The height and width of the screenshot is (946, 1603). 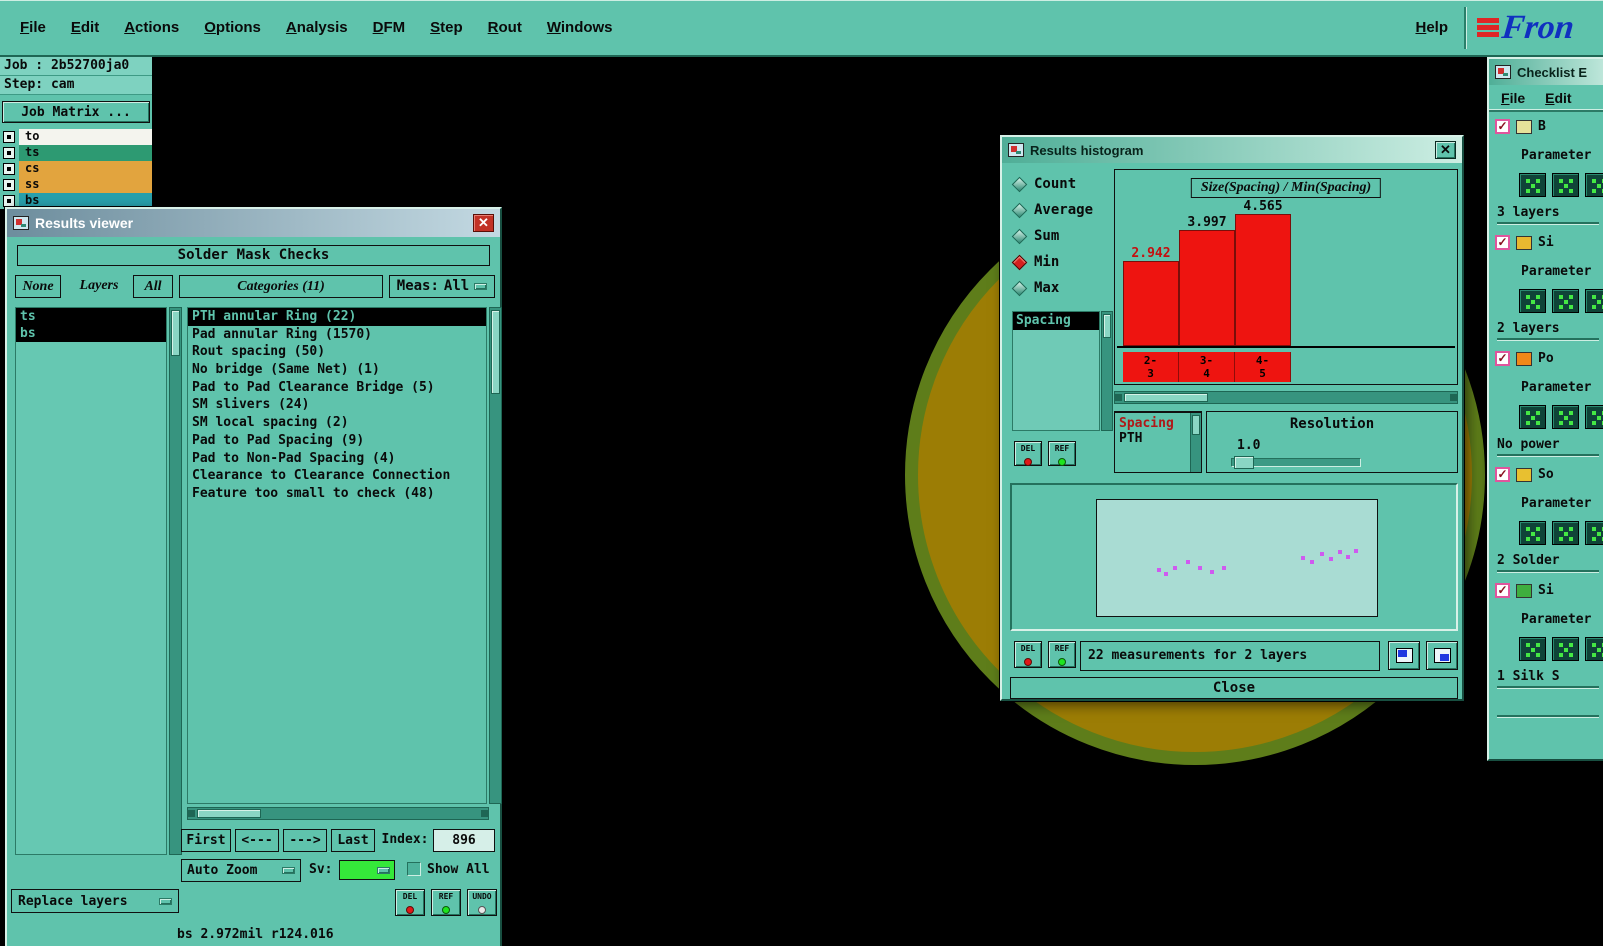 What do you see at coordinates (1052, 288) in the screenshot?
I see `stat-radio-max: Max` at bounding box center [1052, 288].